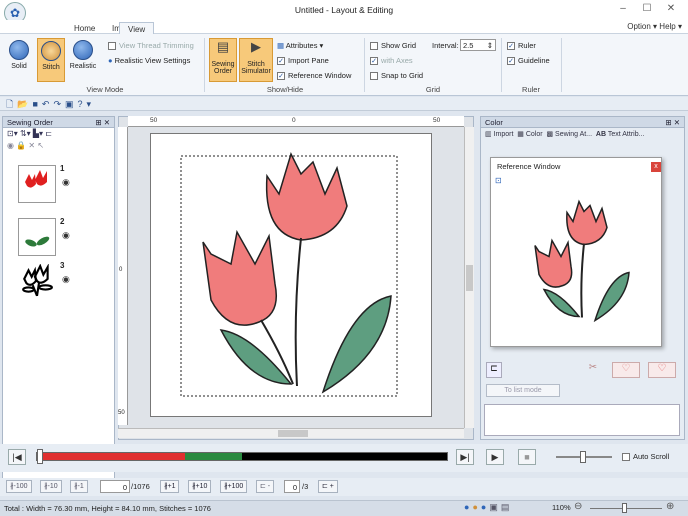 The height and width of the screenshot is (516, 688). What do you see at coordinates (256, 46) in the screenshot?
I see `simulator-icon: ▶` at bounding box center [256, 46].